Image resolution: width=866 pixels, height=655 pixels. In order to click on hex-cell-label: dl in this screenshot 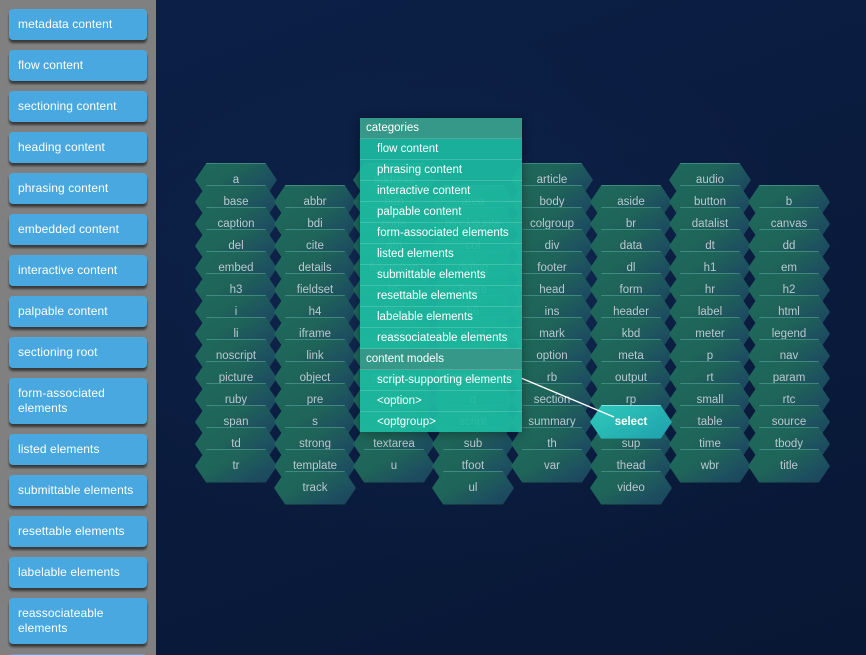, I will do `click(631, 268)`.